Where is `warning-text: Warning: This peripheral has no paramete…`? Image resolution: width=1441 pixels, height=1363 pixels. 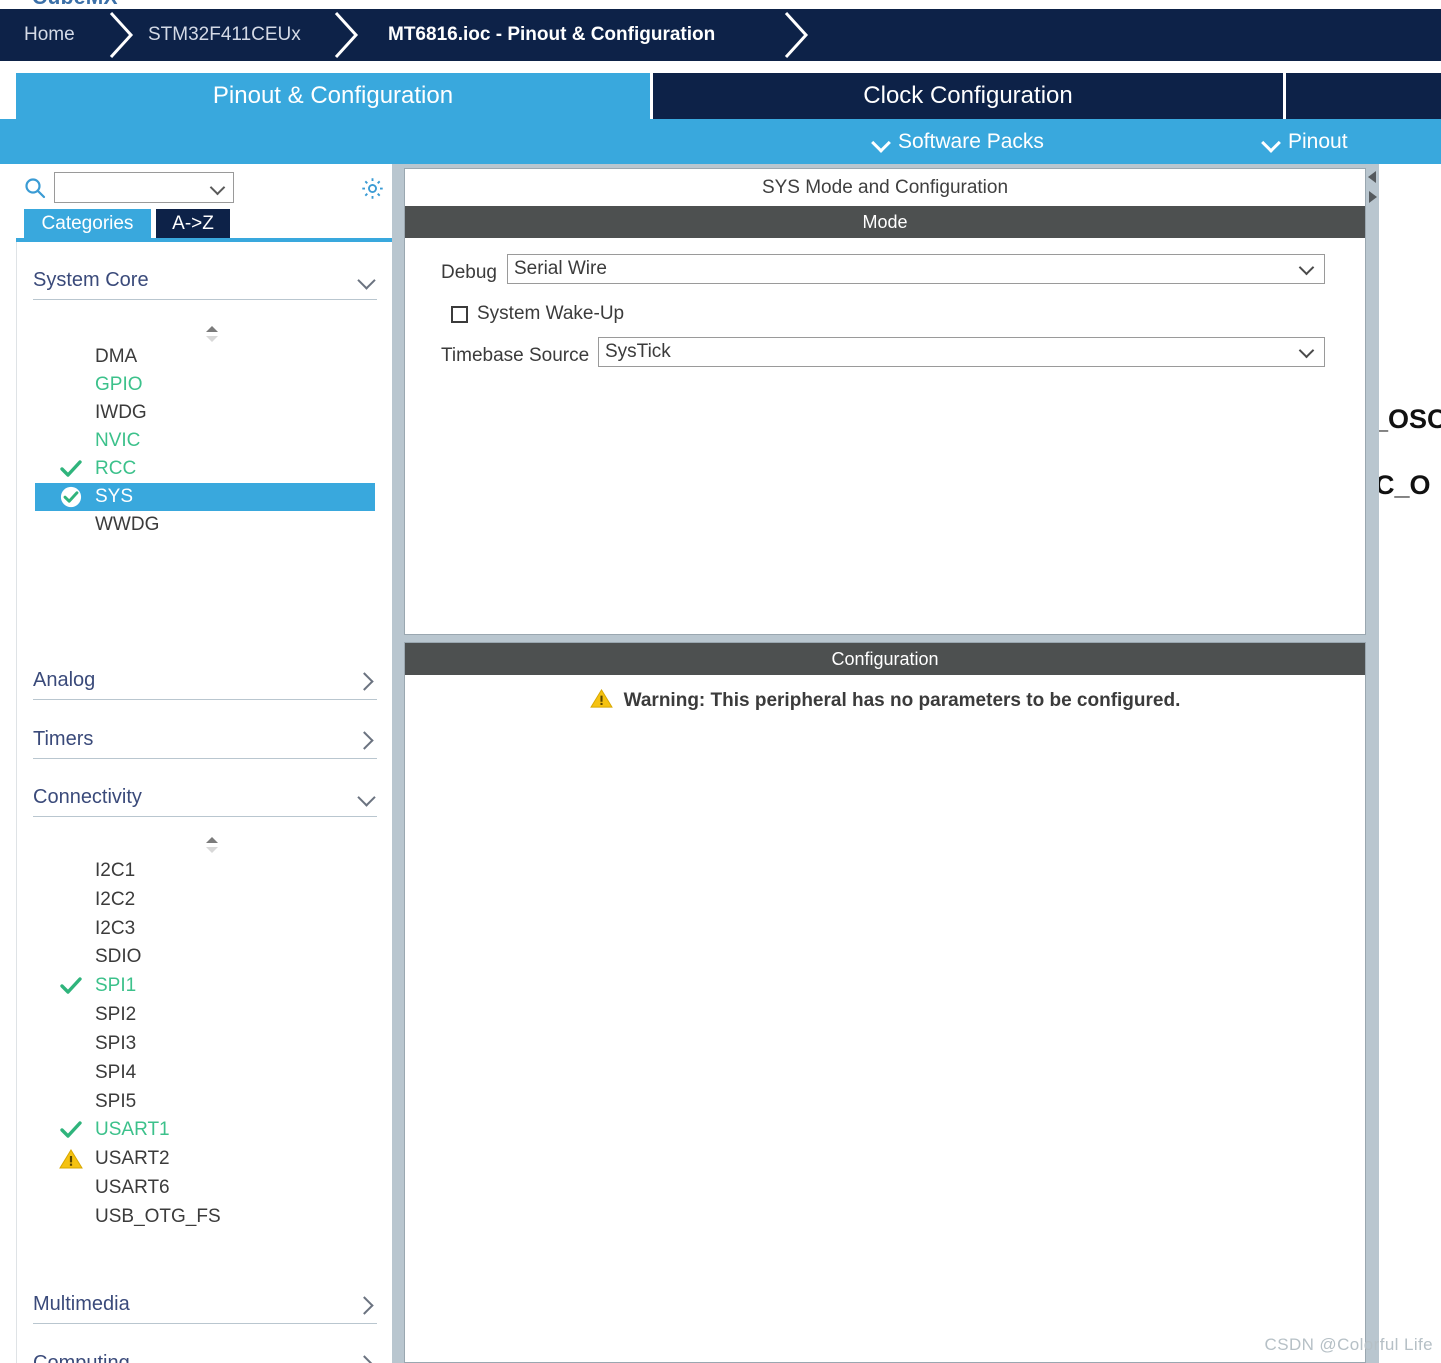 warning-text: Warning: This peripheral has no paramete… is located at coordinates (902, 700).